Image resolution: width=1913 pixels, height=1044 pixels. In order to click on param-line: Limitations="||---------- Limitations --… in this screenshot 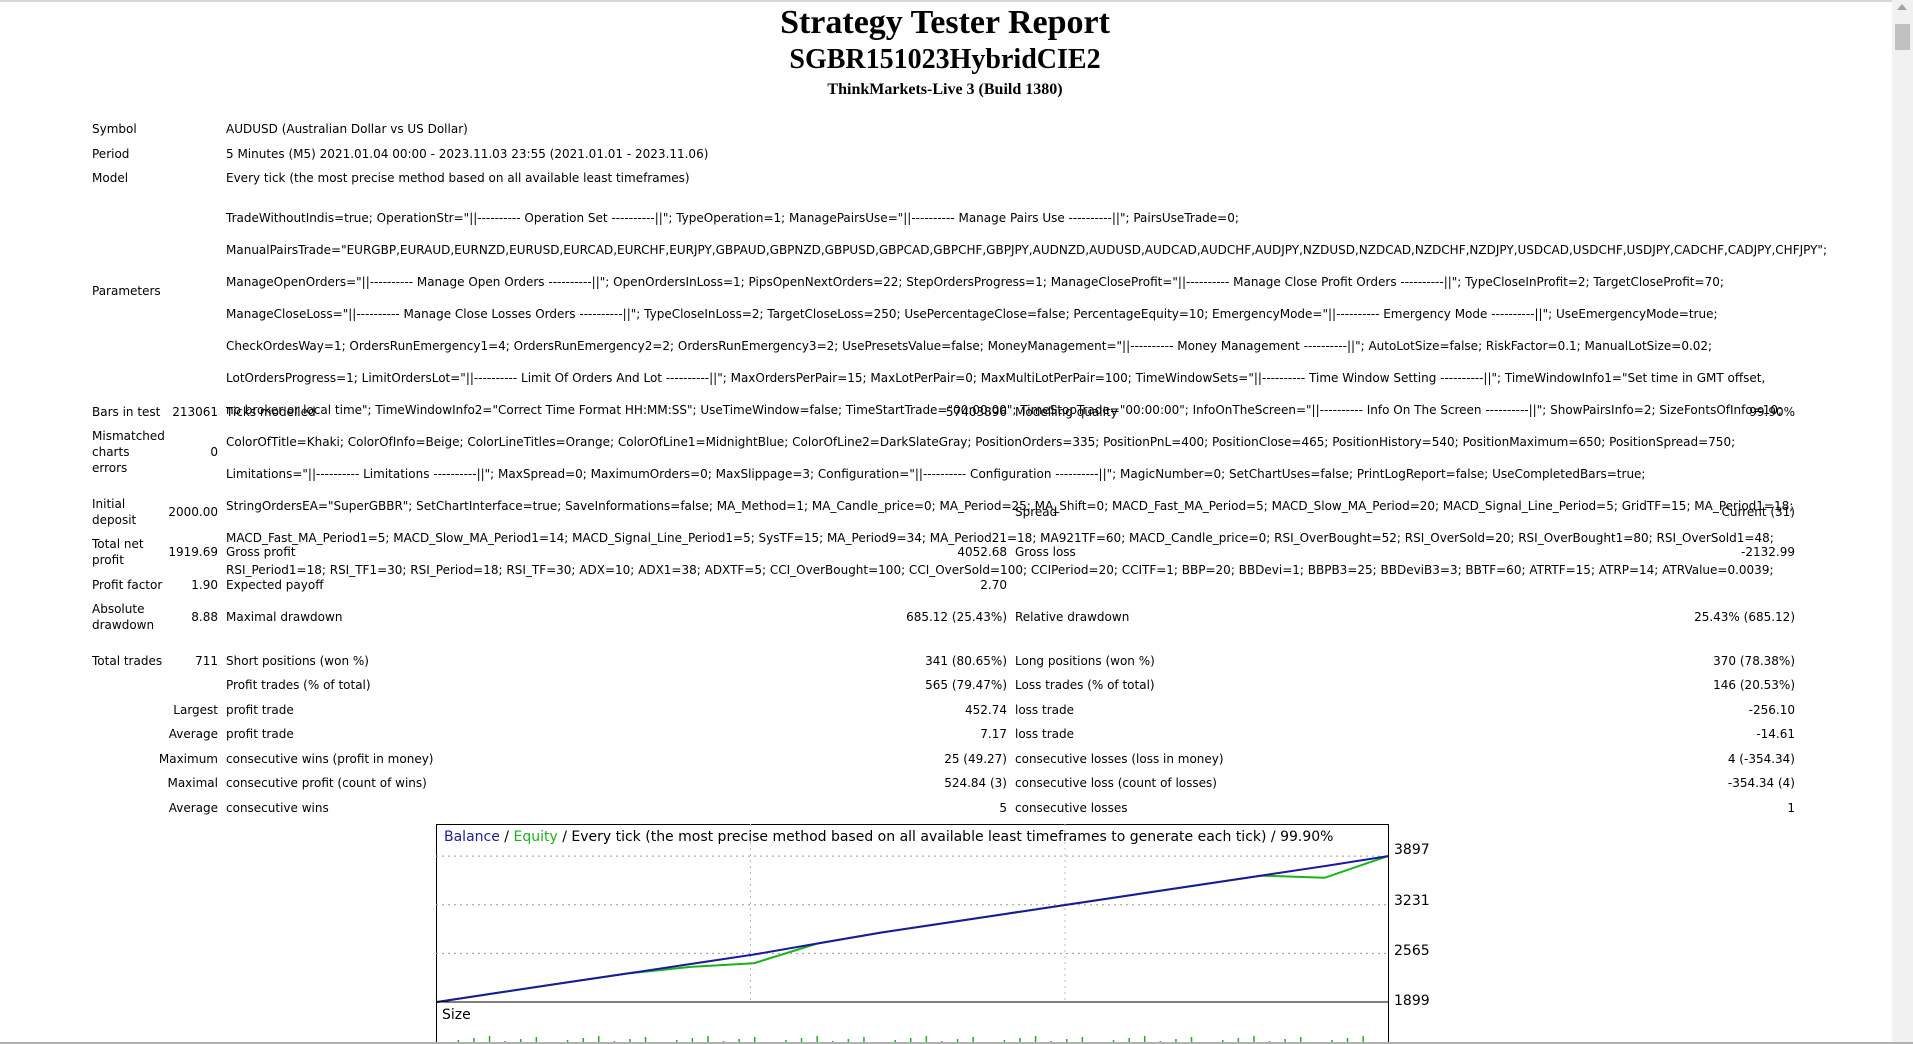, I will do `click(936, 474)`.